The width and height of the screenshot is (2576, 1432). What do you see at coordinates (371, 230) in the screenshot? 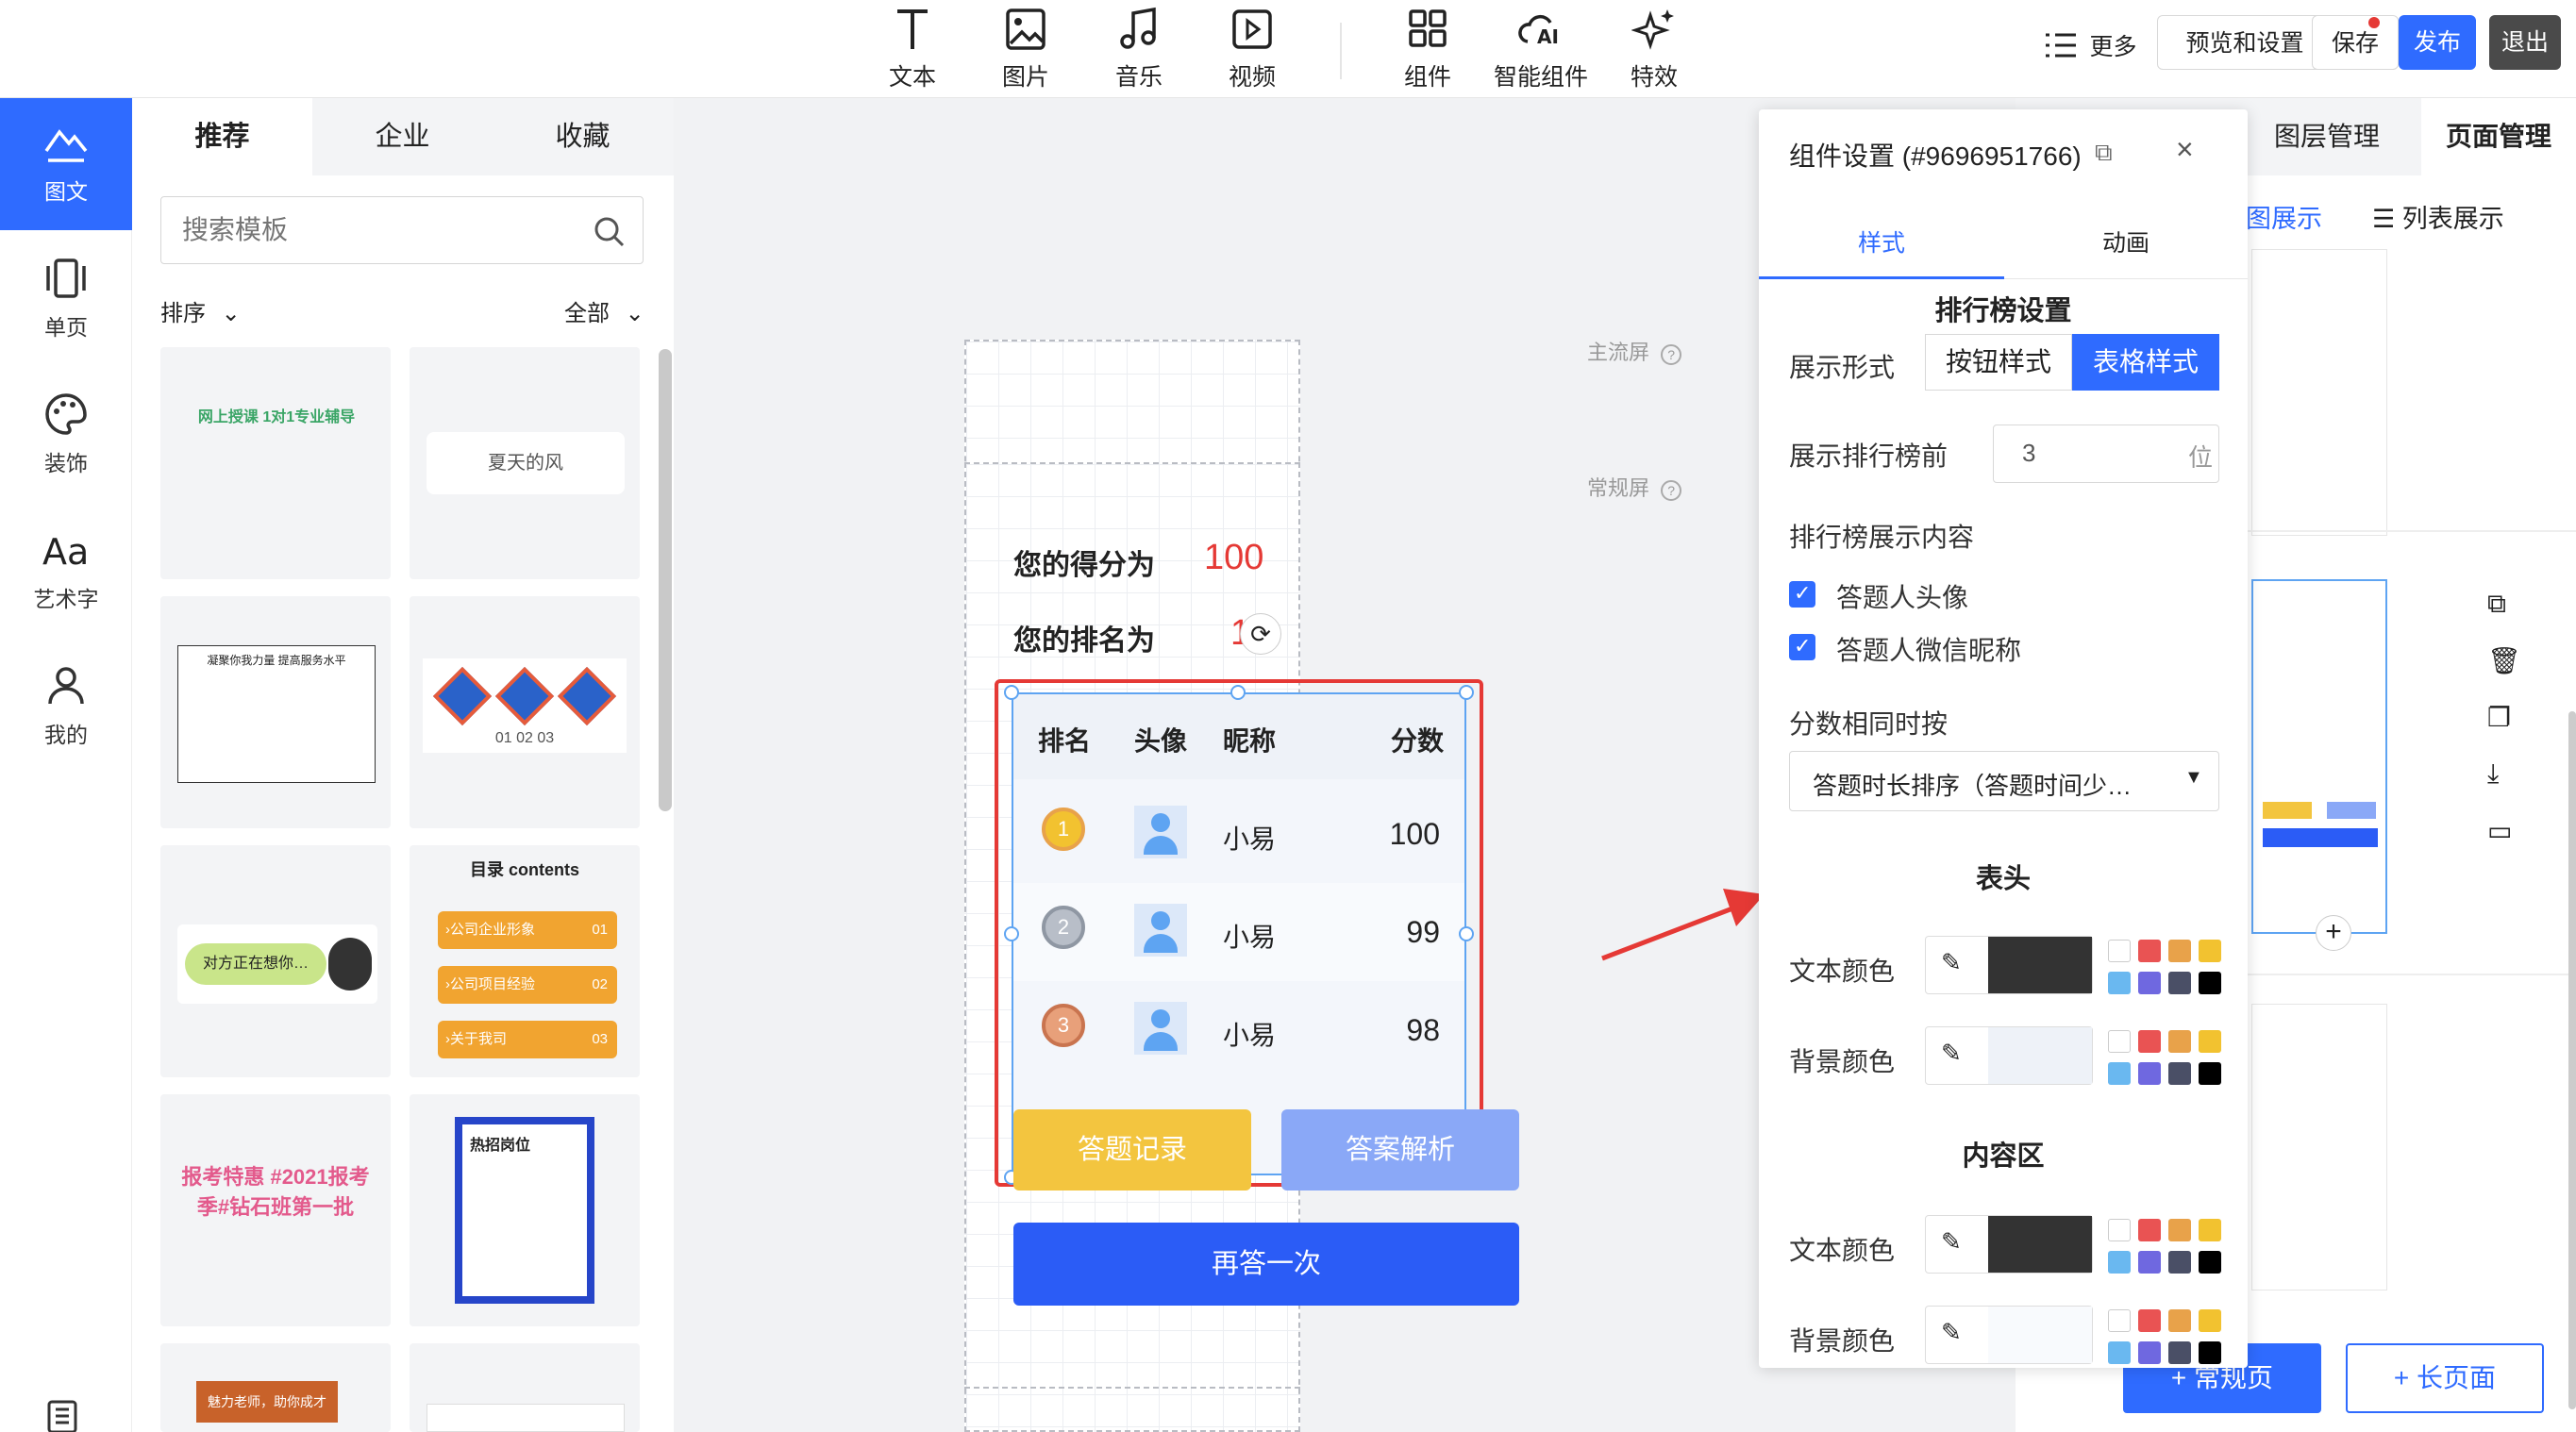
I see `template-search-input` at bounding box center [371, 230].